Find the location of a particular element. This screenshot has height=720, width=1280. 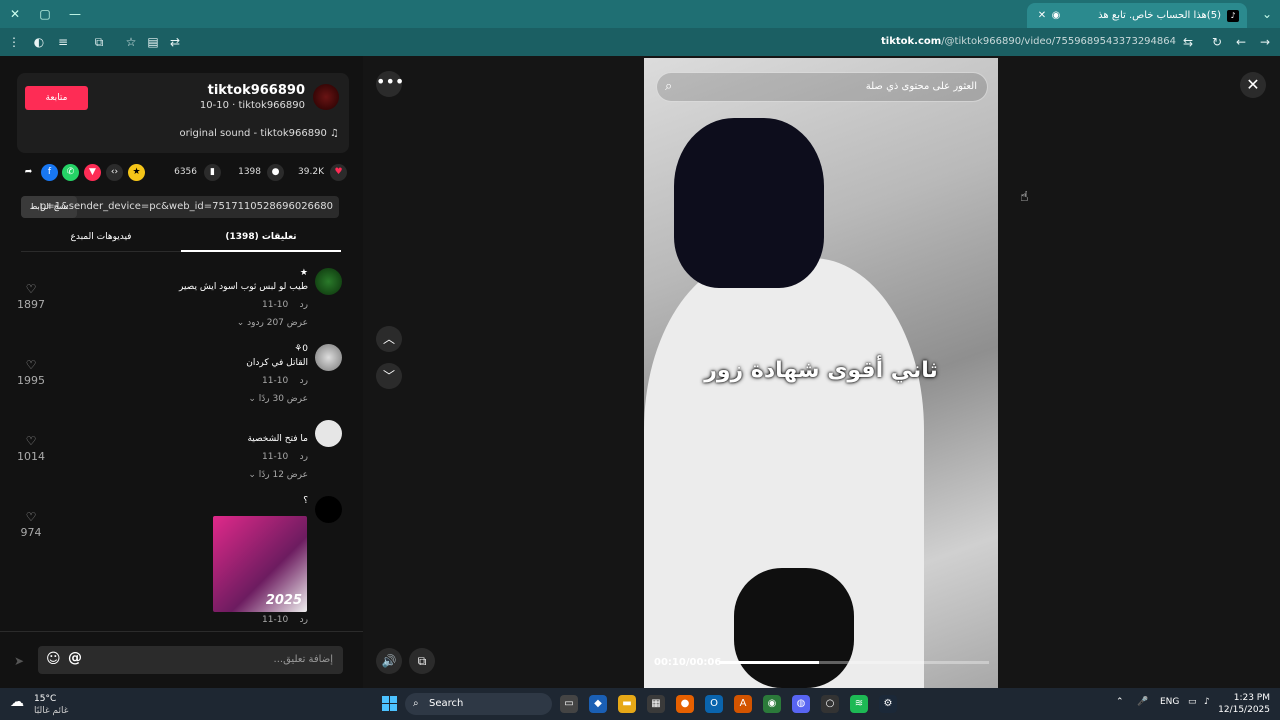

profile-icon: ◐ is located at coordinates (39, 42).